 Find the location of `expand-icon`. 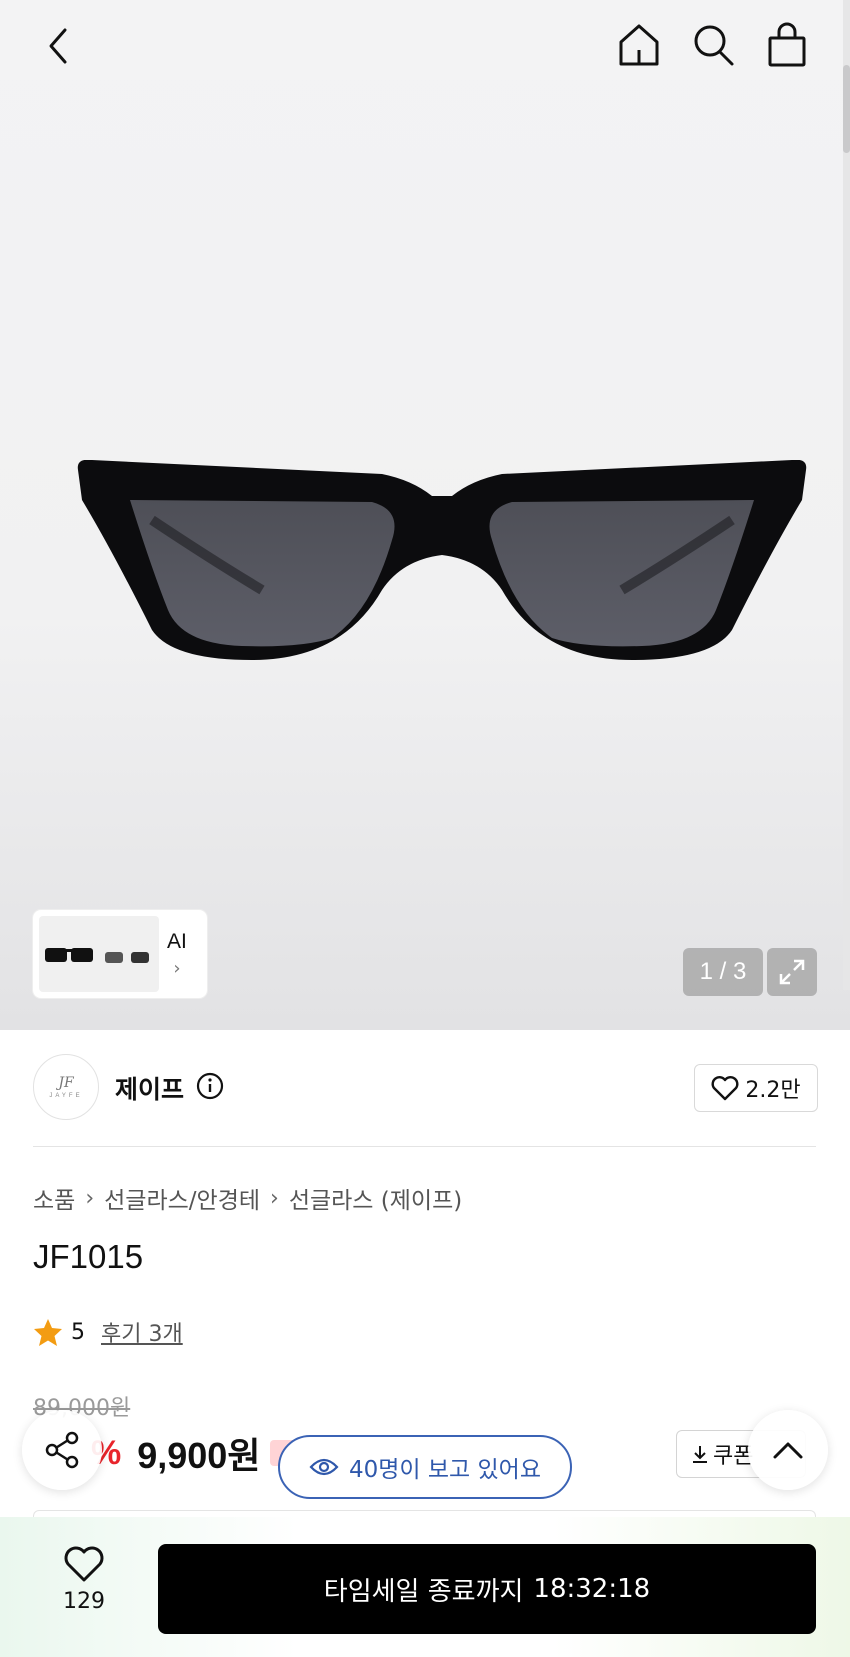

expand-icon is located at coordinates (792, 972).